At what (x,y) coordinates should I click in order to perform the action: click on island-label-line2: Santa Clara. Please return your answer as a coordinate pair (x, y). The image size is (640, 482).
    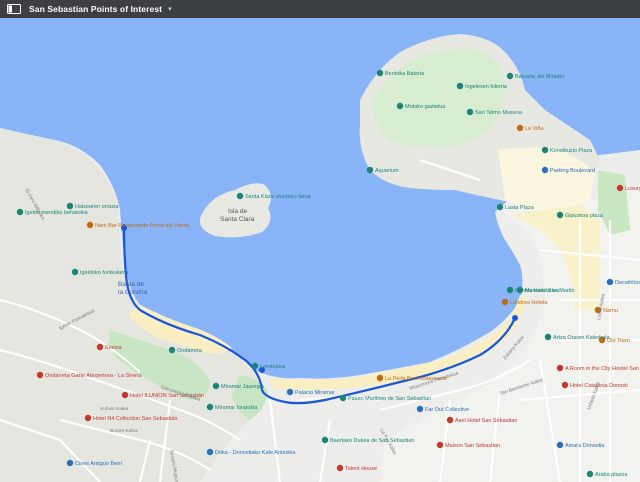
    Looking at the image, I should click on (237, 219).